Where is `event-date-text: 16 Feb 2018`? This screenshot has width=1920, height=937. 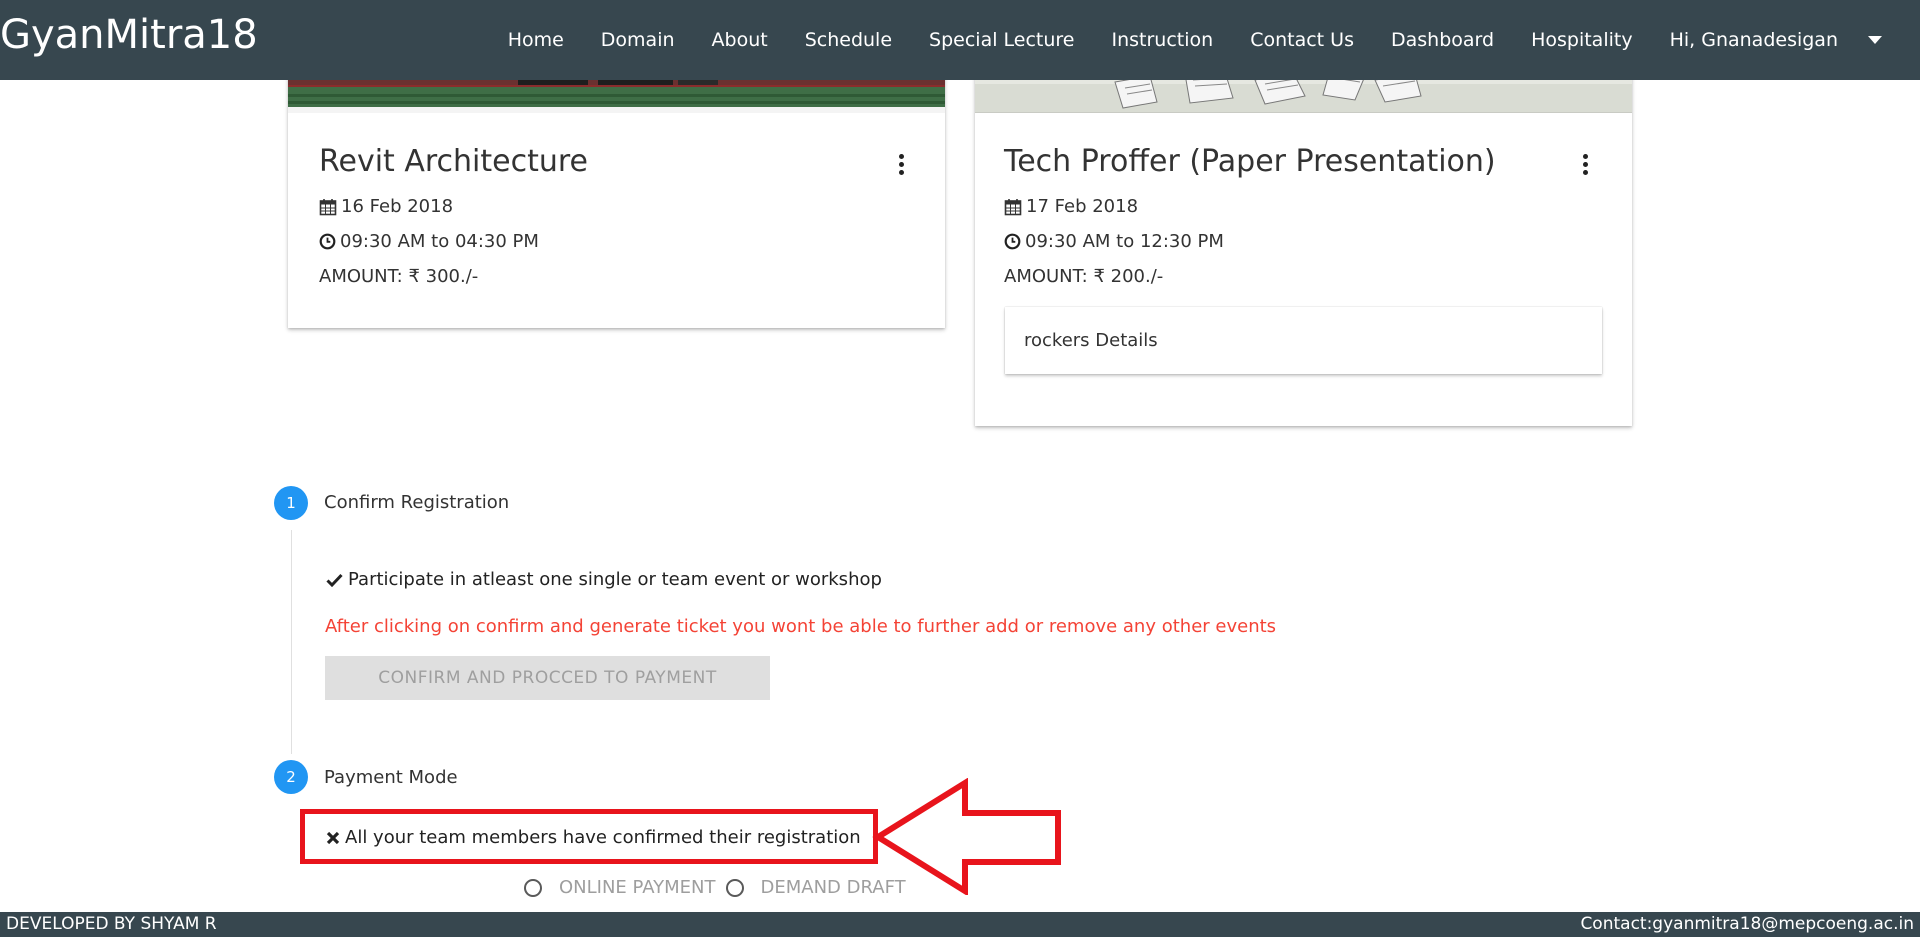
event-date-text: 16 Feb 2018 is located at coordinates (397, 206).